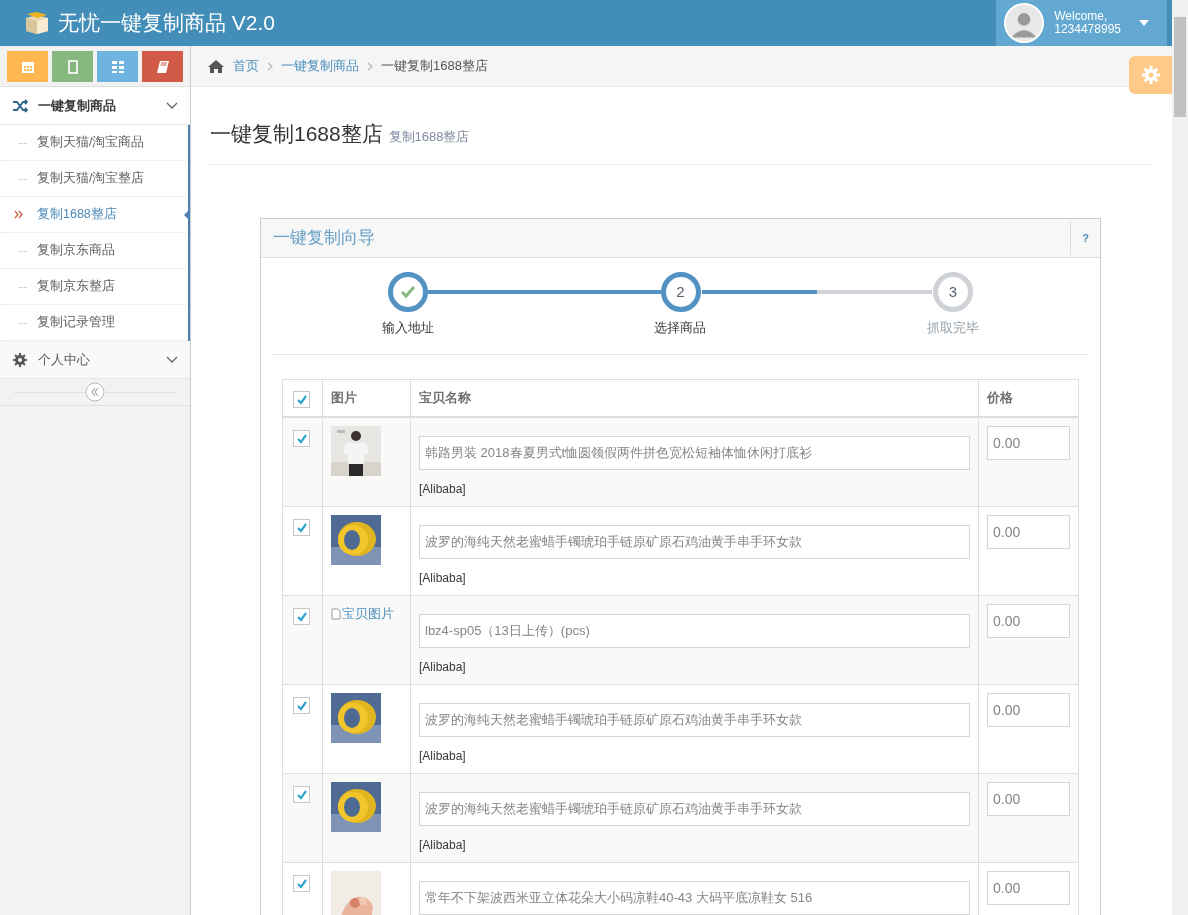 The image size is (1188, 915). What do you see at coordinates (95, 392) in the screenshot?
I see `collapse-icon` at bounding box center [95, 392].